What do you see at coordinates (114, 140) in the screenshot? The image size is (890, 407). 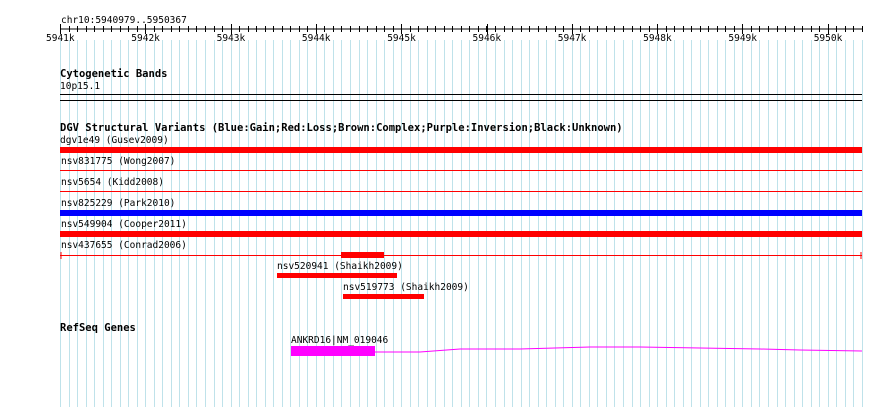 I see `variant-label: dgv1e49 (Gusev2009)` at bounding box center [114, 140].